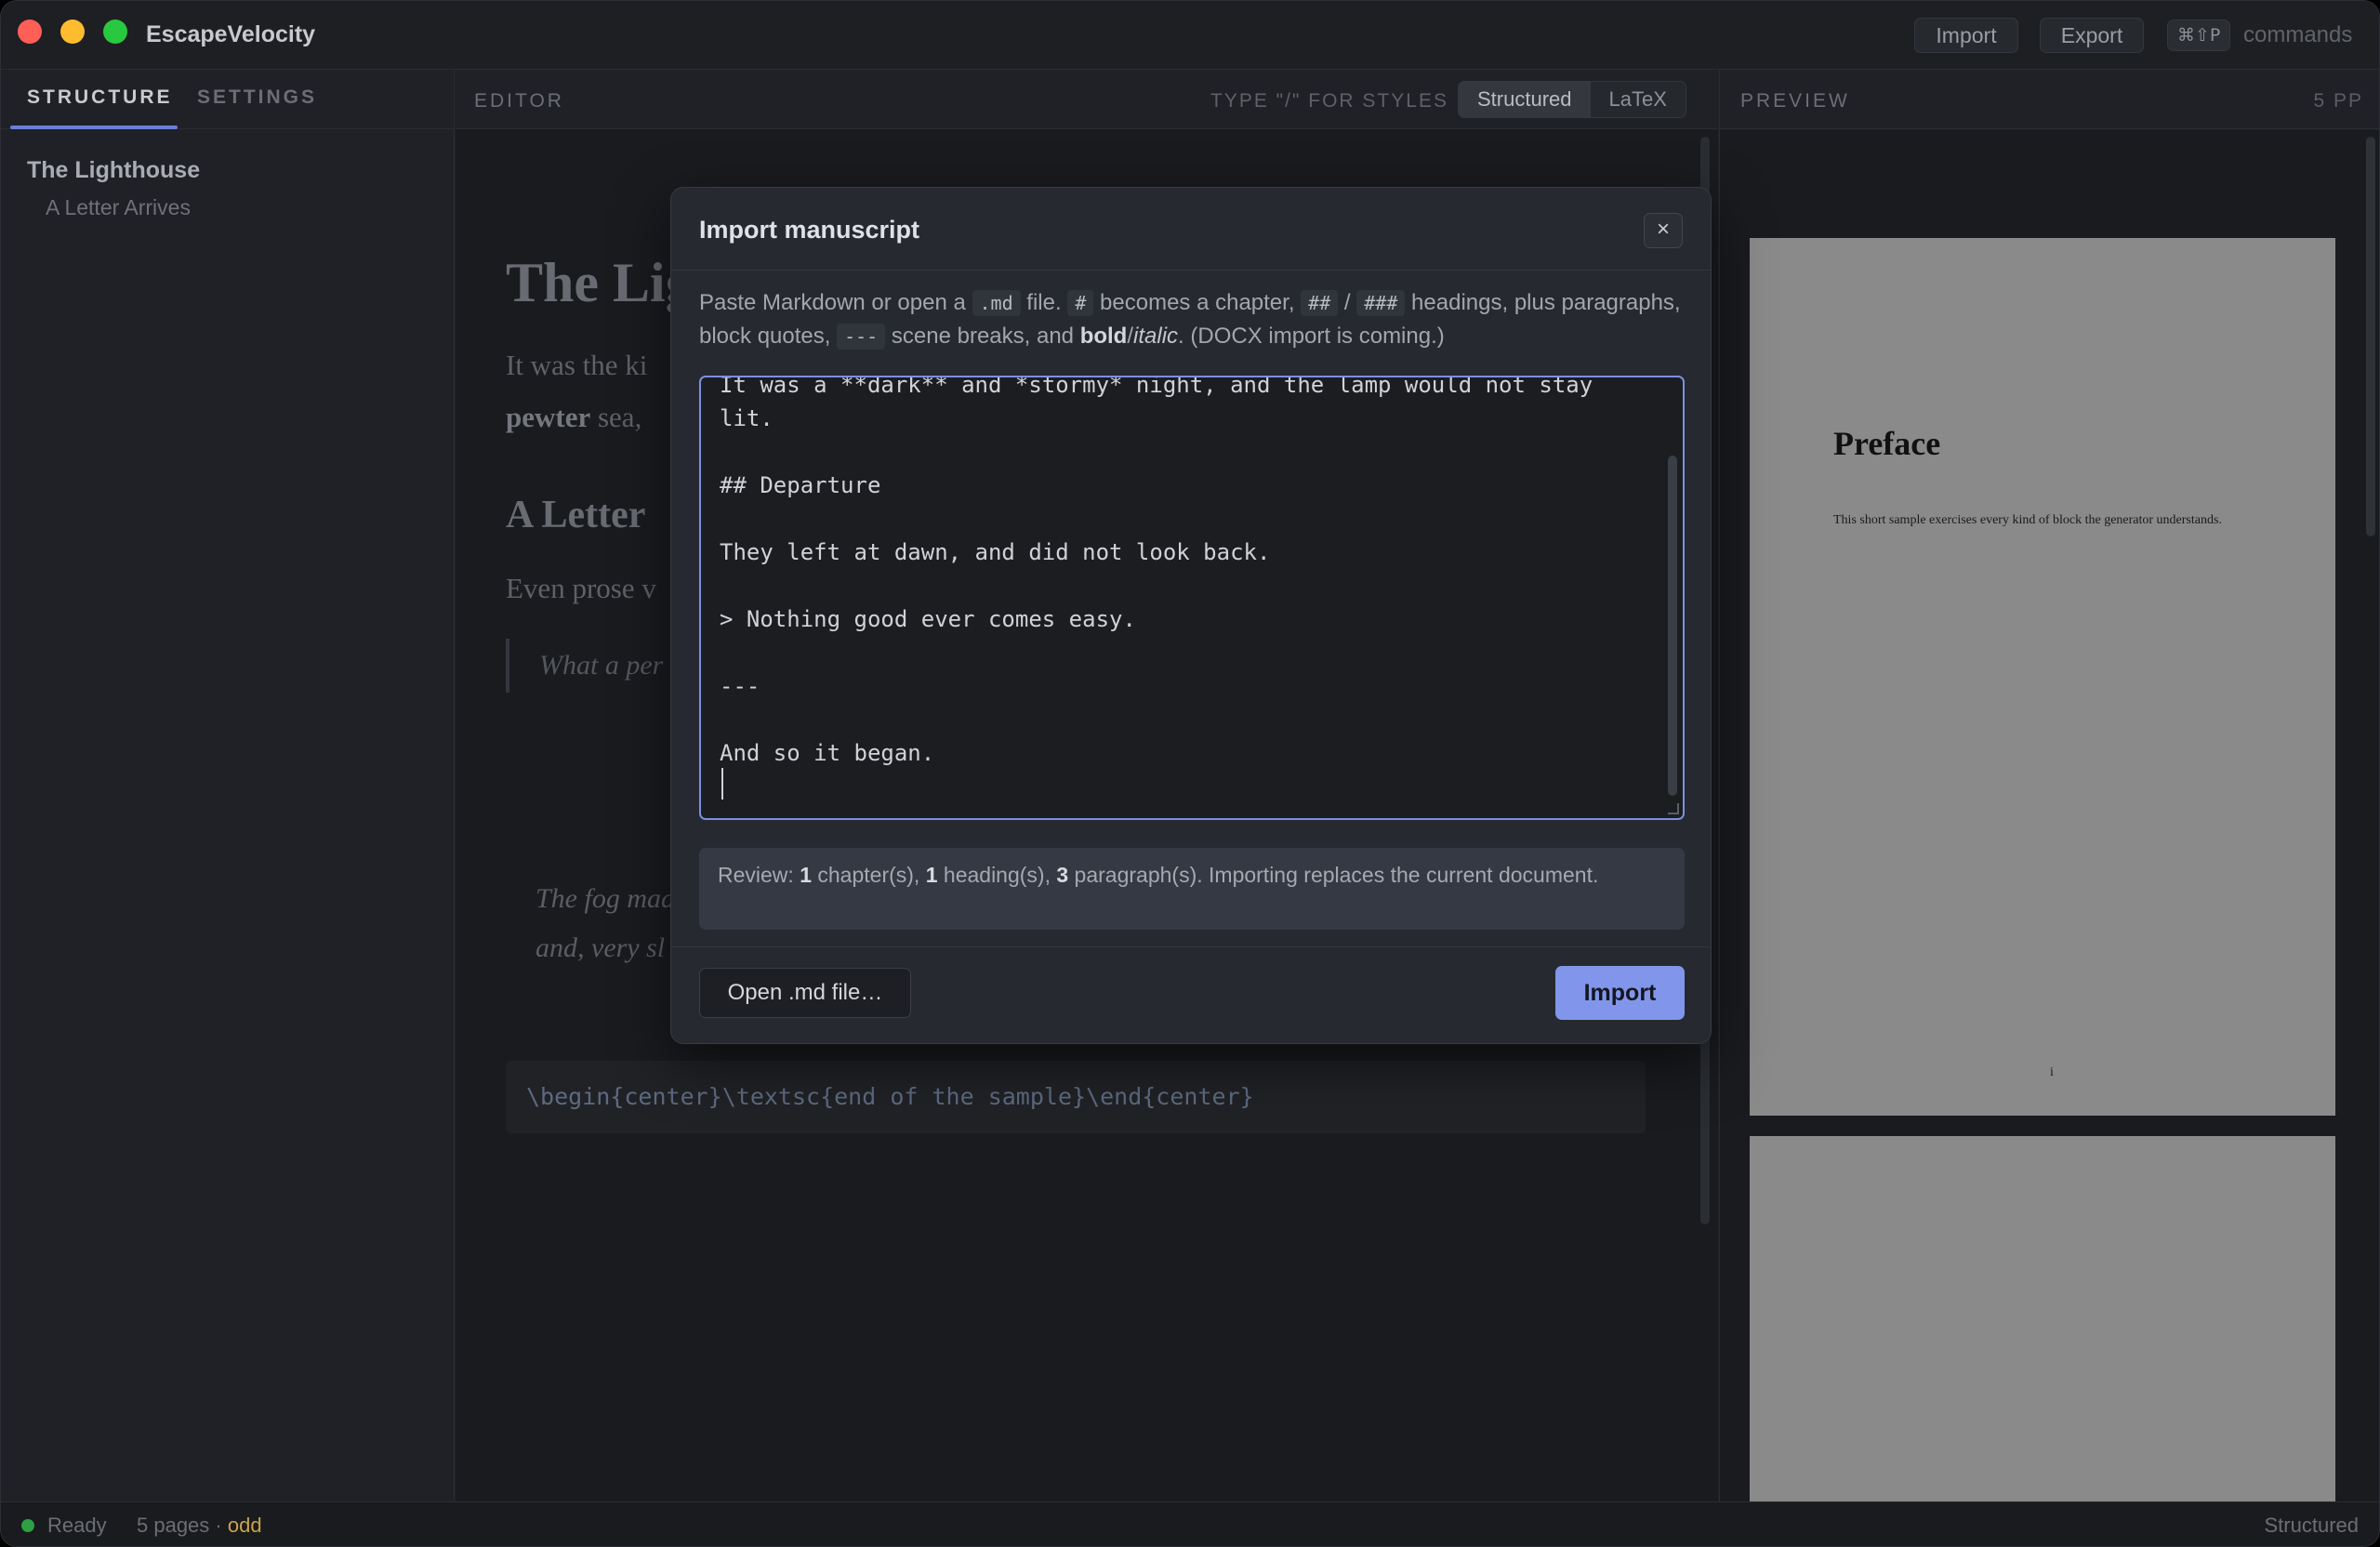 This screenshot has width=2380, height=1547. What do you see at coordinates (2338, 101) in the screenshot?
I see `page-count: 5 PP` at bounding box center [2338, 101].